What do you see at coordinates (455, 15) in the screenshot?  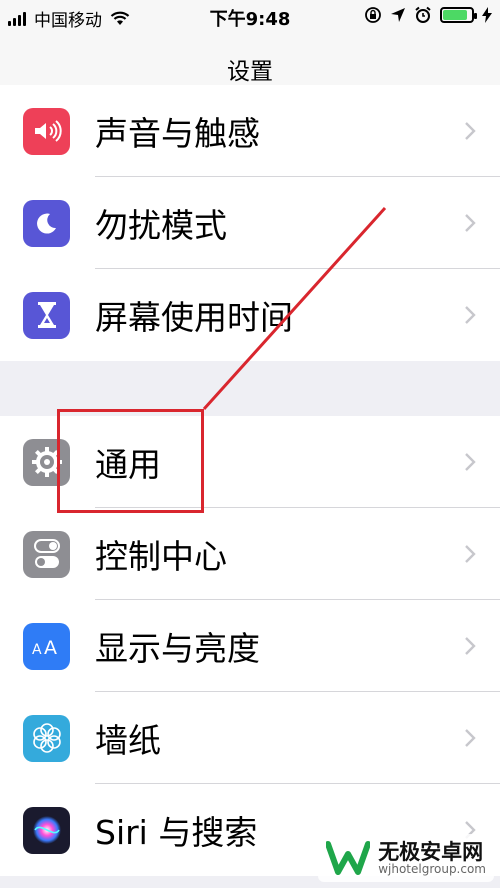 I see `battery-fill` at bounding box center [455, 15].